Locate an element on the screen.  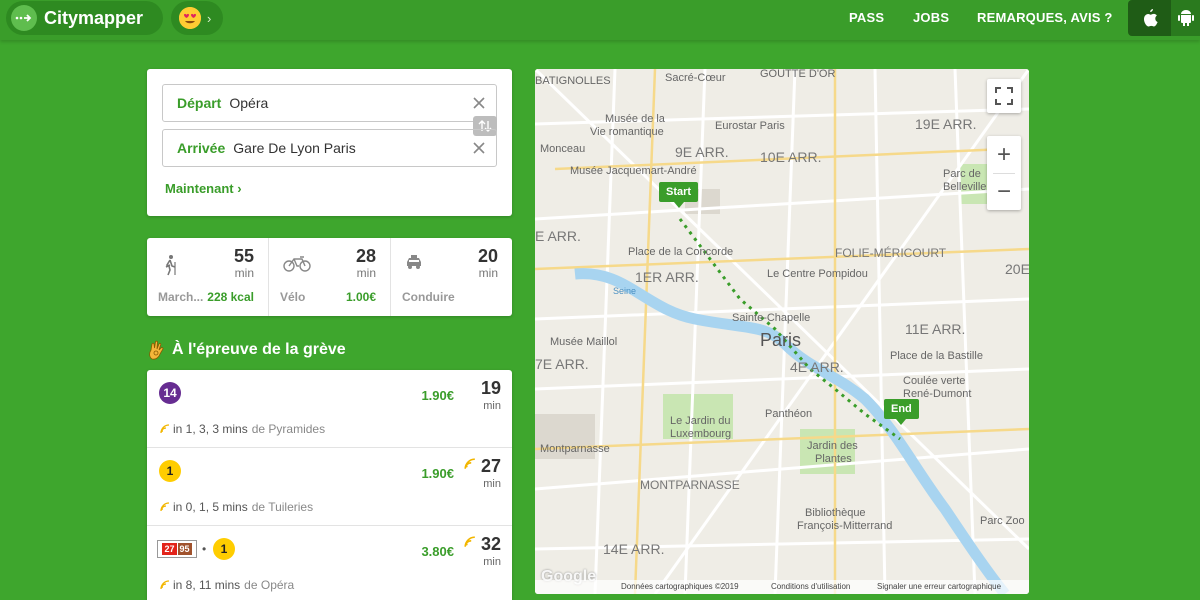
smiley-hearts-icon is located at coordinates (190, 18).